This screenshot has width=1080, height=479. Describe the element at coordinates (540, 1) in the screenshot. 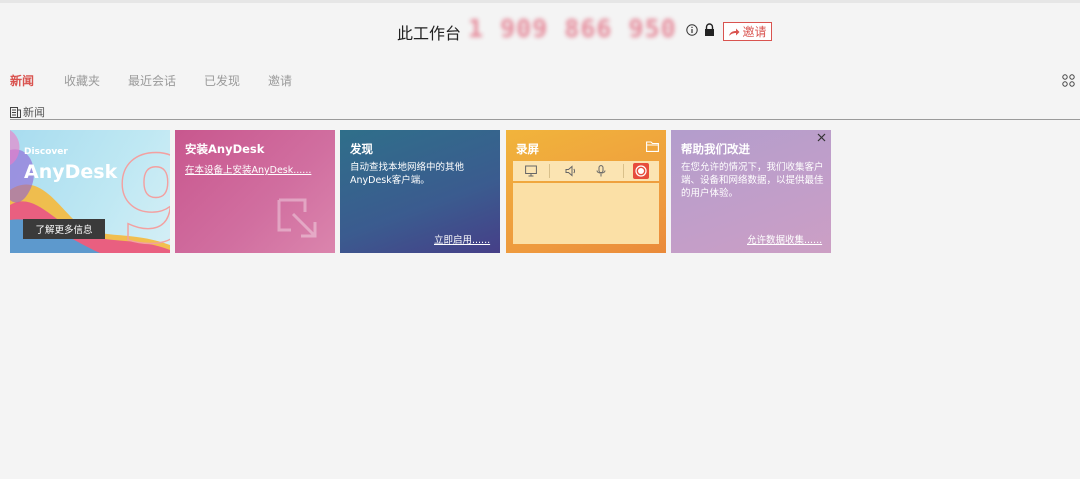

I see `top-border` at that location.